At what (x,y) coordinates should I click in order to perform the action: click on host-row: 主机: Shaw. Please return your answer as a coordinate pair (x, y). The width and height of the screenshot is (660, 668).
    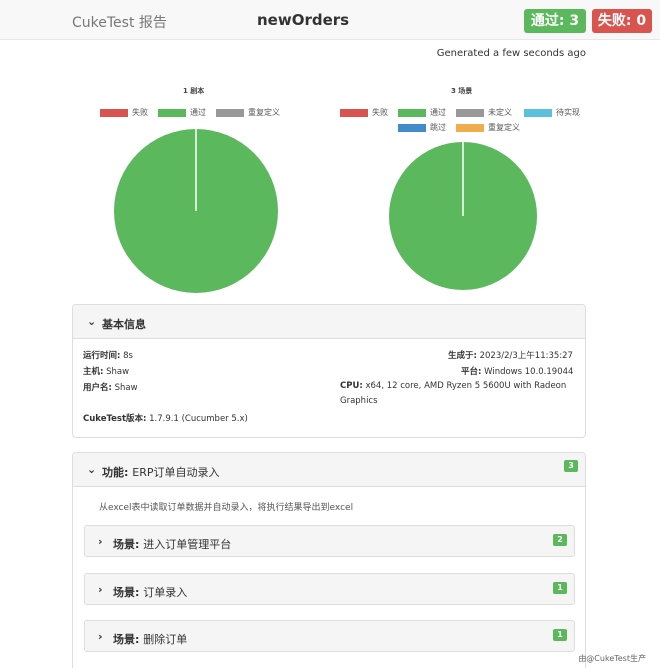
    Looking at the image, I should click on (106, 371).